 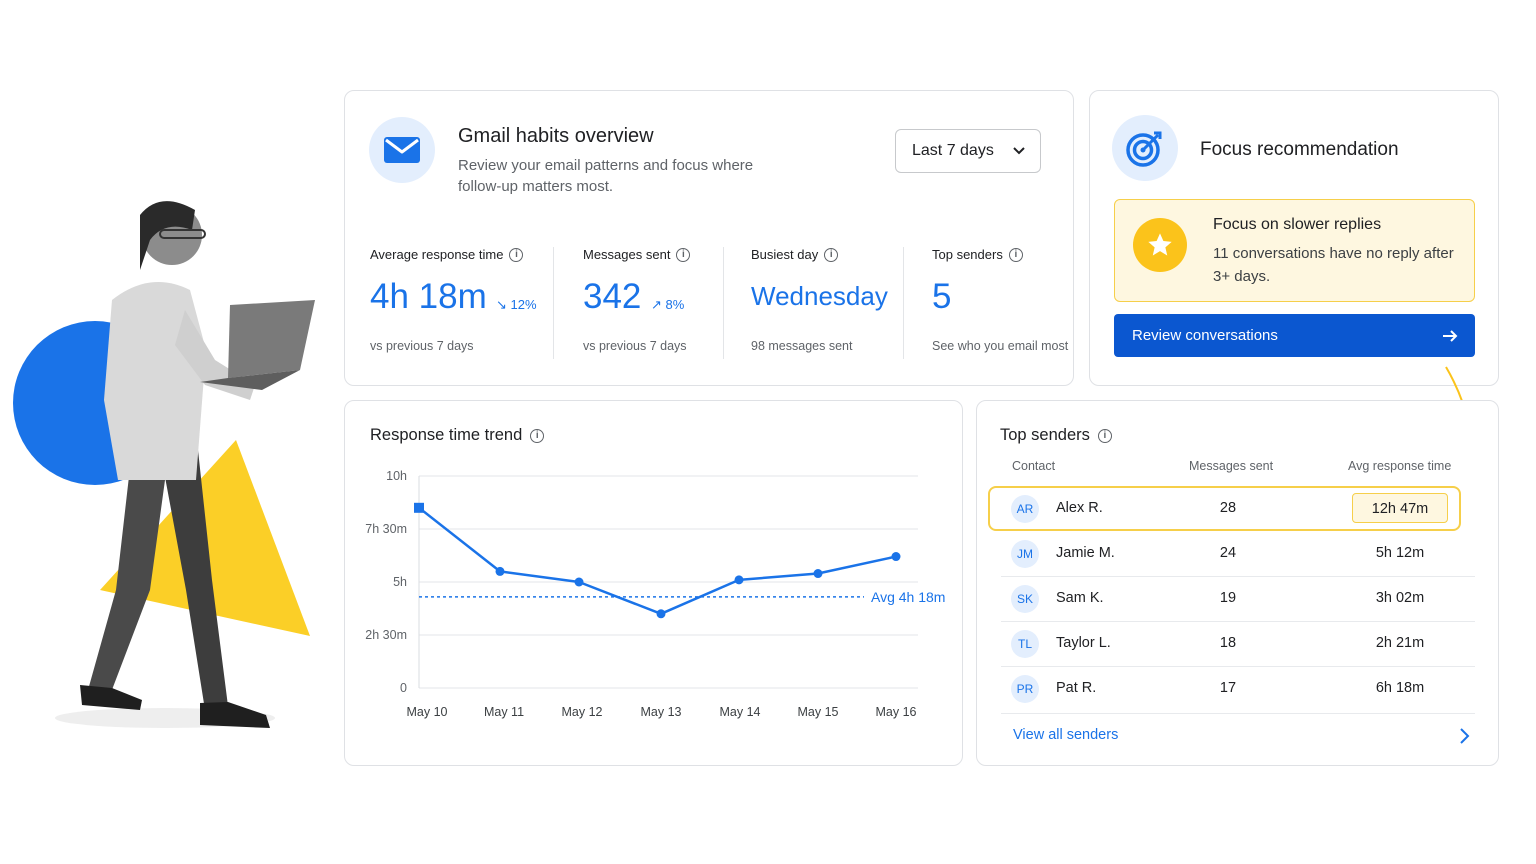 I want to click on y-tick-label: 0, so click(x=403, y=688).